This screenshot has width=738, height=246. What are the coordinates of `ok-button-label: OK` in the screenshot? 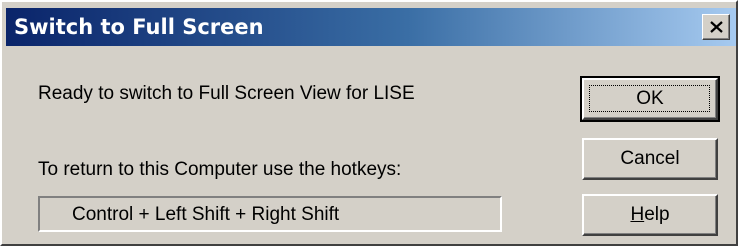 It's located at (650, 98).